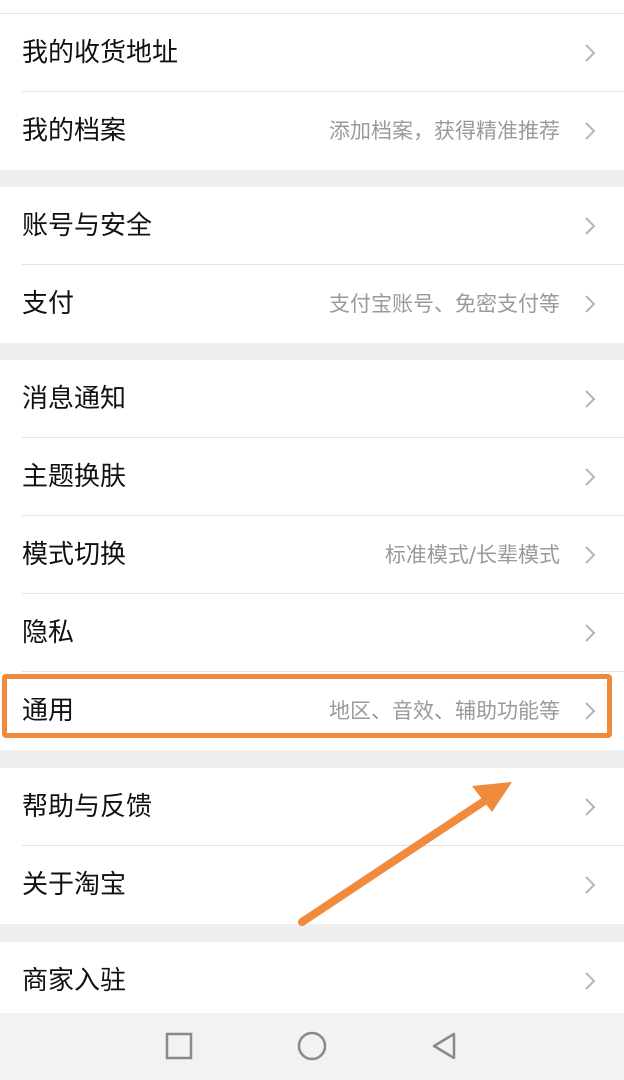  I want to click on settings-row-merchant: 商家入驻, so click(312, 981).